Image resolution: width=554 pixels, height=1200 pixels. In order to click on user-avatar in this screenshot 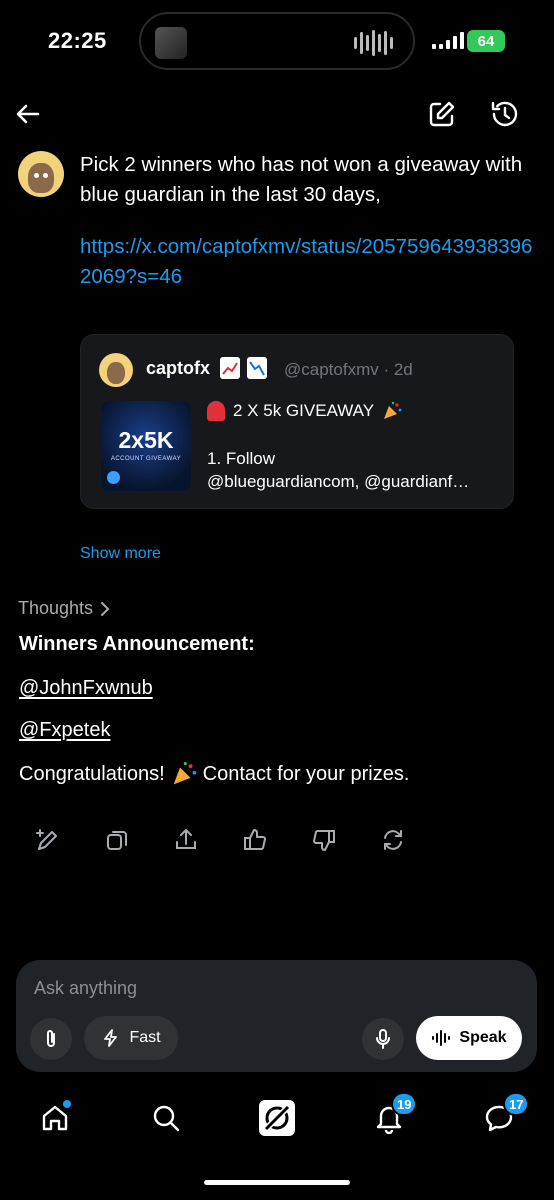, I will do `click(41, 174)`.